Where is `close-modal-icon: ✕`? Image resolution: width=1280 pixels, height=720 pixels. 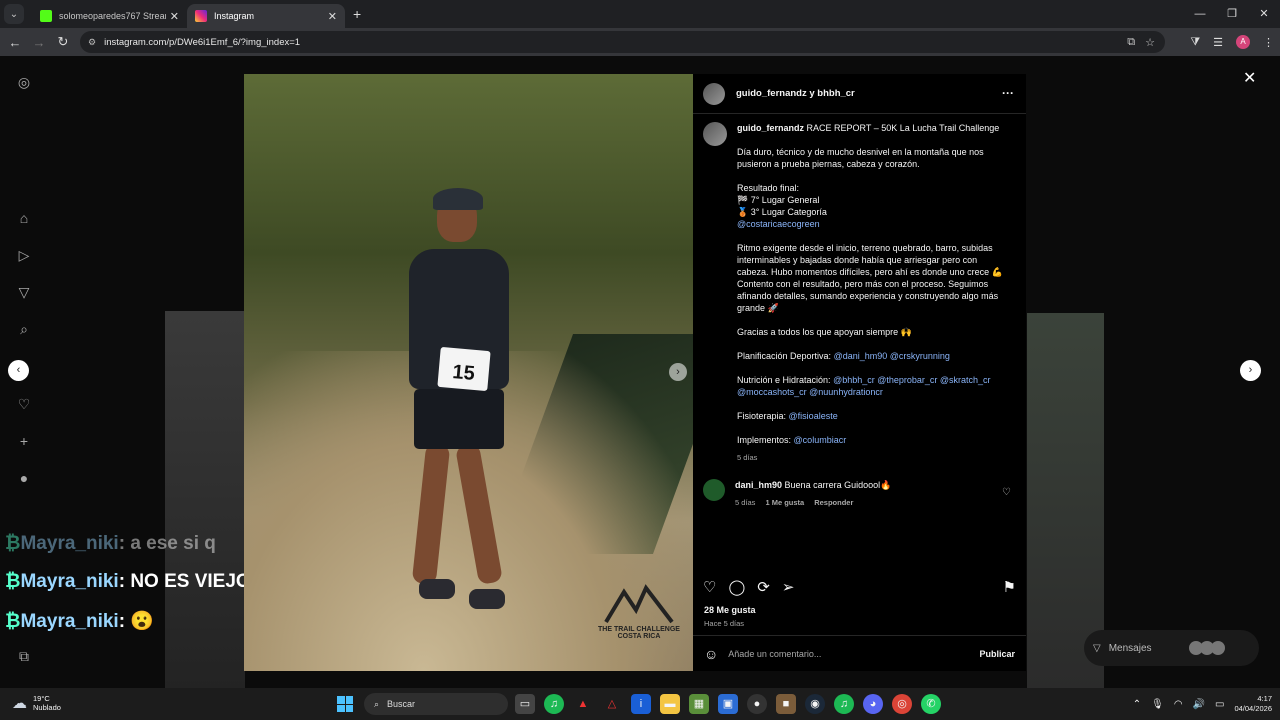 close-modal-icon: ✕ is located at coordinates (1249, 78).